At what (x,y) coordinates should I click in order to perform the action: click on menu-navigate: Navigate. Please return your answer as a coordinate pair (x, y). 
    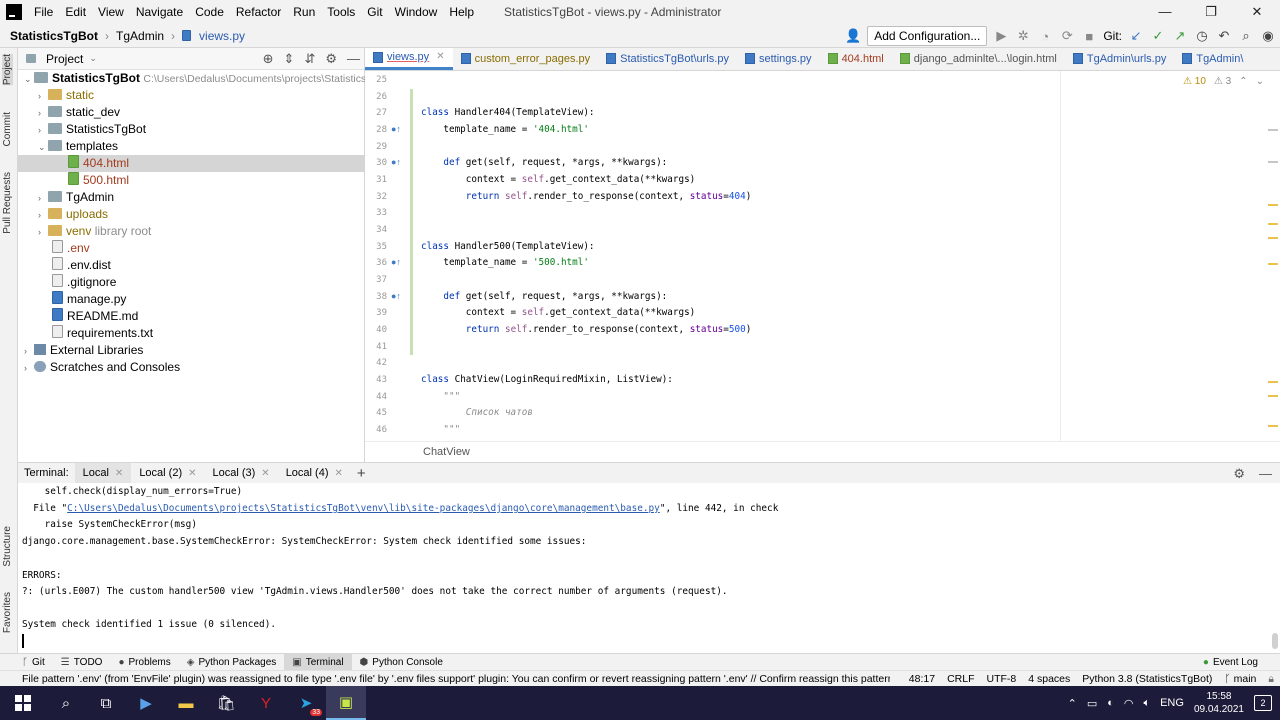
    Looking at the image, I should click on (159, 12).